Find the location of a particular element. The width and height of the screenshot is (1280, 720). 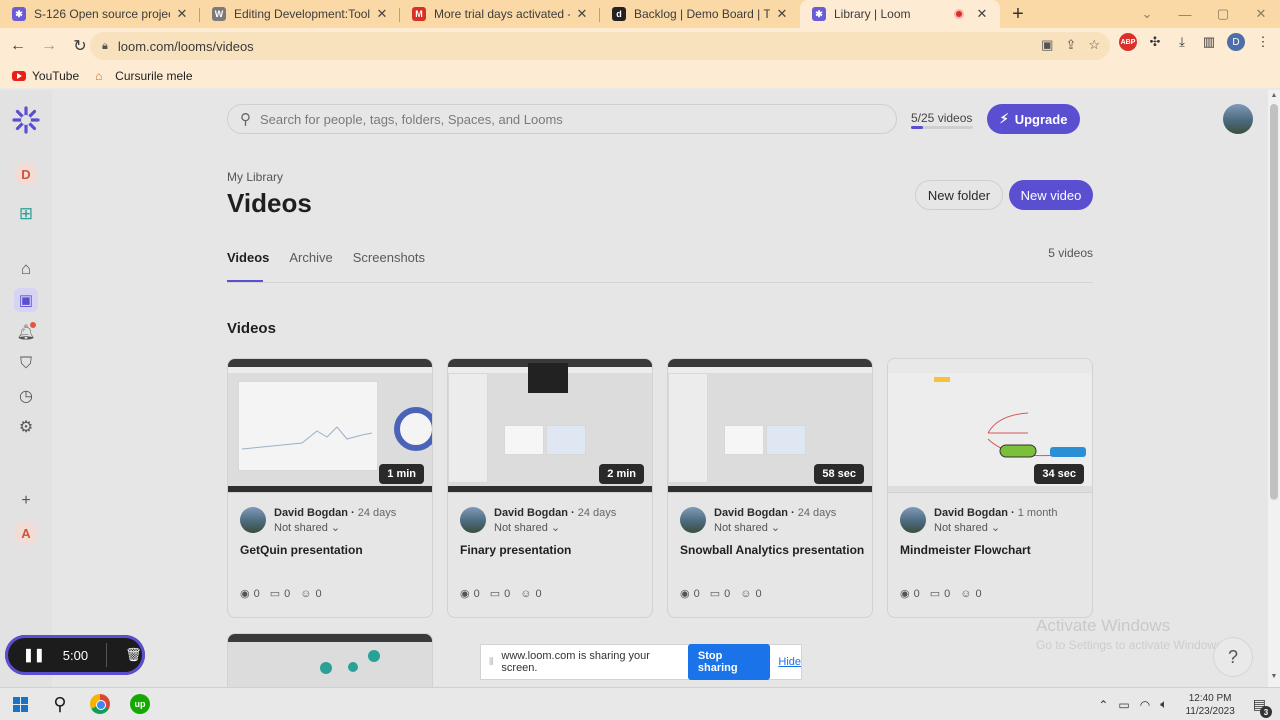

maximize-icon: ▢ is located at coordinates (1223, 14).